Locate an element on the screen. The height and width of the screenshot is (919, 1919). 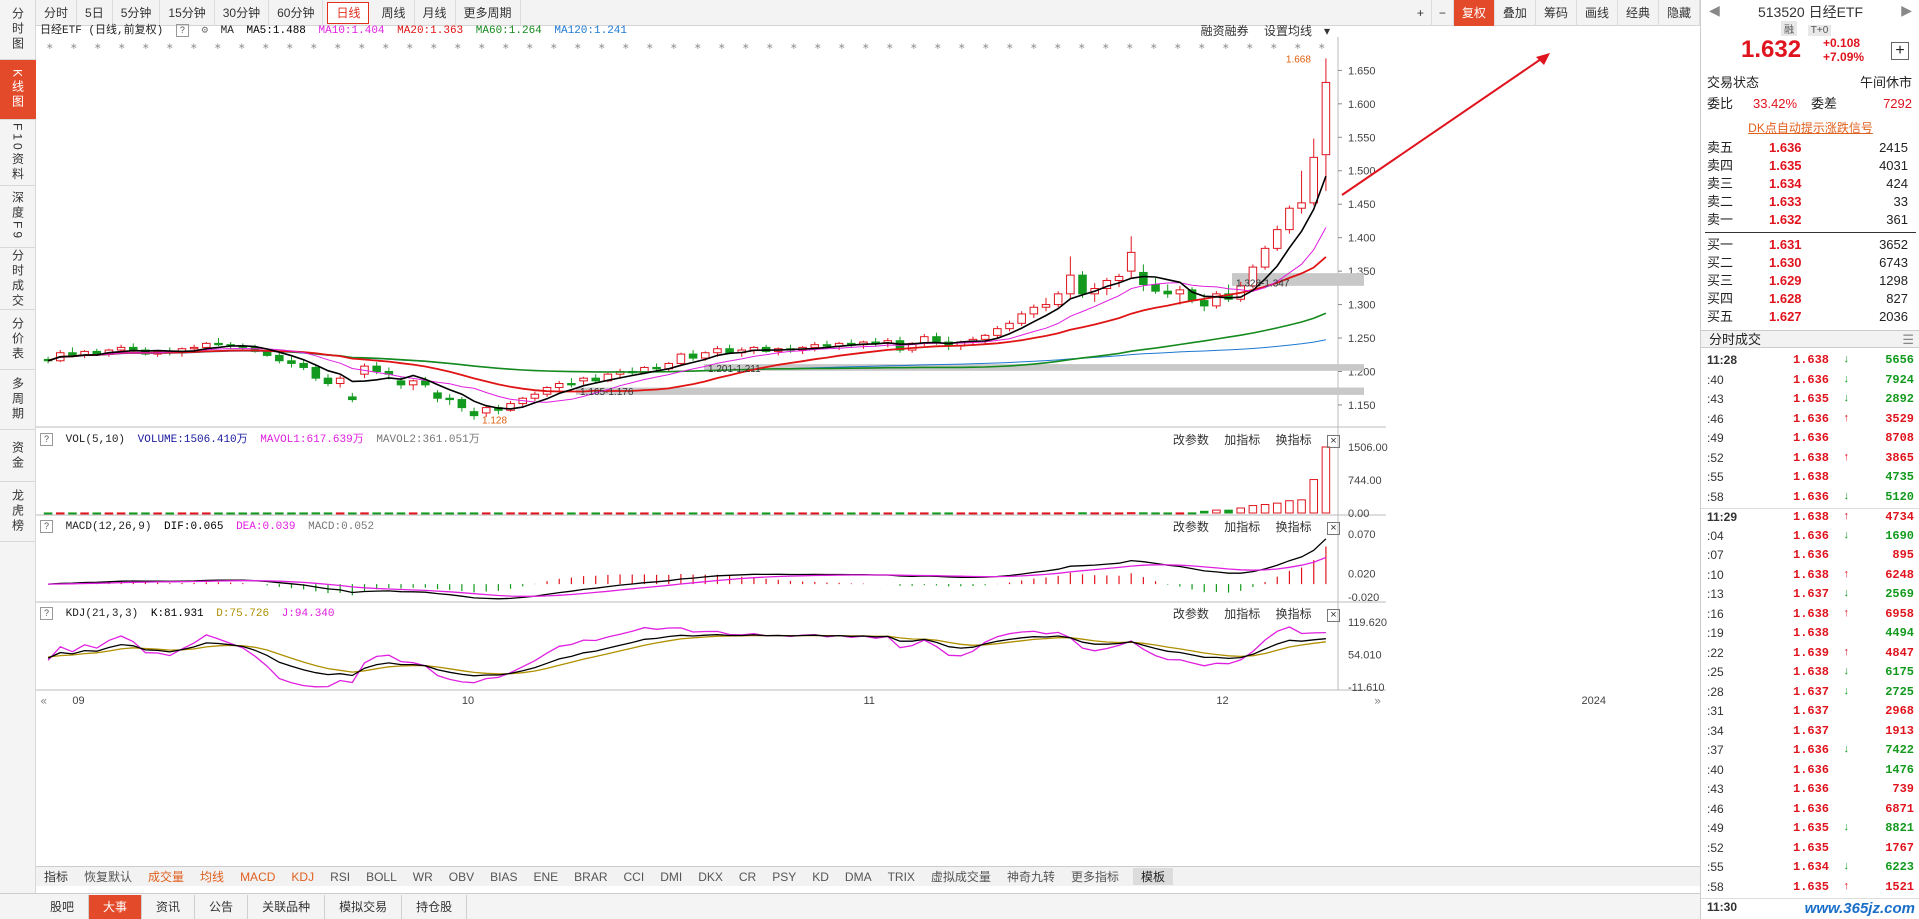
bid-volume: 3652 is located at coordinates (1893, 244).